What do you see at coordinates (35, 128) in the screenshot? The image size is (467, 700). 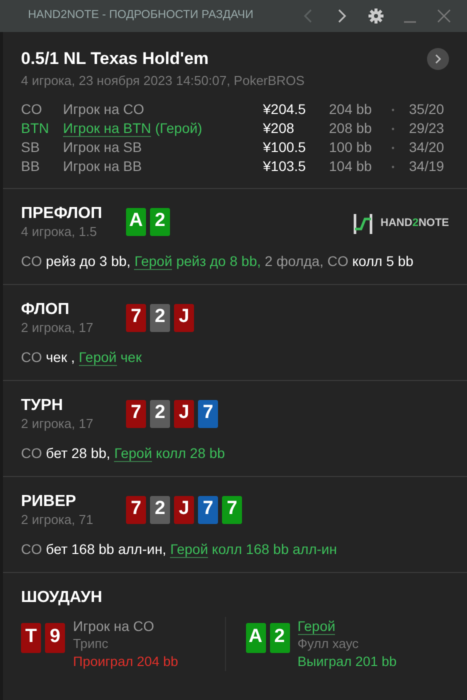 I see `position-label: BTN` at bounding box center [35, 128].